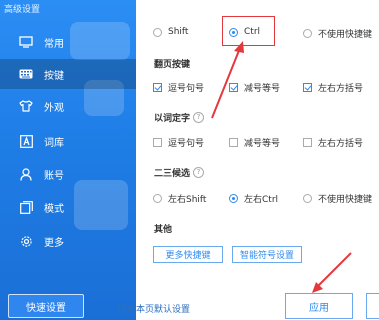 The width and height of the screenshot is (379, 320). What do you see at coordinates (54, 143) in the screenshot?
I see `sidebar-item-label: 词库` at bounding box center [54, 143].